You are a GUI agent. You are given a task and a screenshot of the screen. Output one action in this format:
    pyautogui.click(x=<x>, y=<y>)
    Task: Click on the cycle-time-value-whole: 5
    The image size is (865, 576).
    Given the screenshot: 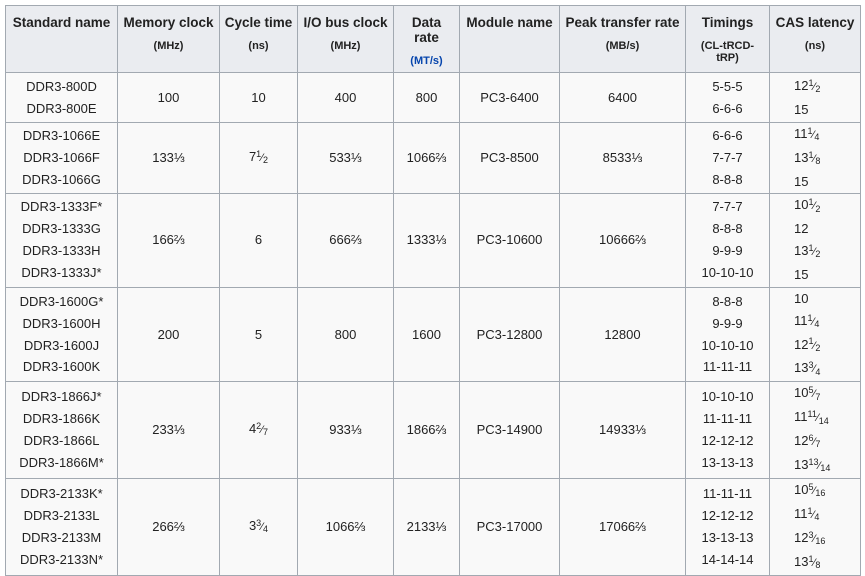 What is the action you would take?
    pyautogui.click(x=258, y=334)
    